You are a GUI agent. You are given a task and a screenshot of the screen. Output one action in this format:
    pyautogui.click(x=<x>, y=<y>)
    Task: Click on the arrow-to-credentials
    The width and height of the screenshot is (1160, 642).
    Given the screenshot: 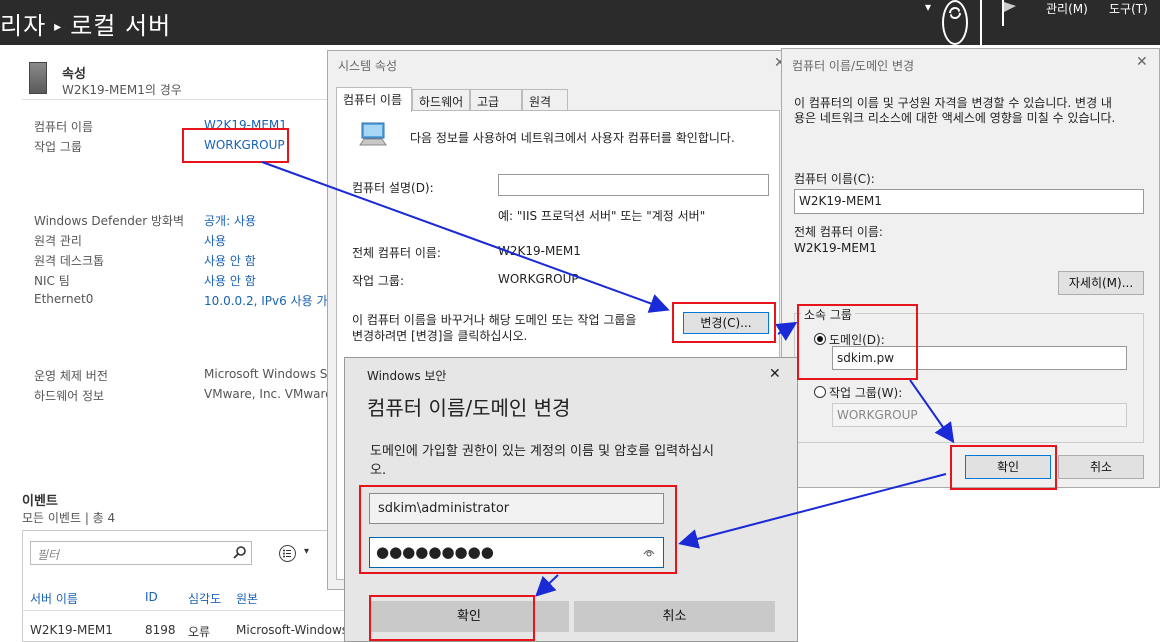 What is the action you would take?
    pyautogui.click(x=812, y=511)
    